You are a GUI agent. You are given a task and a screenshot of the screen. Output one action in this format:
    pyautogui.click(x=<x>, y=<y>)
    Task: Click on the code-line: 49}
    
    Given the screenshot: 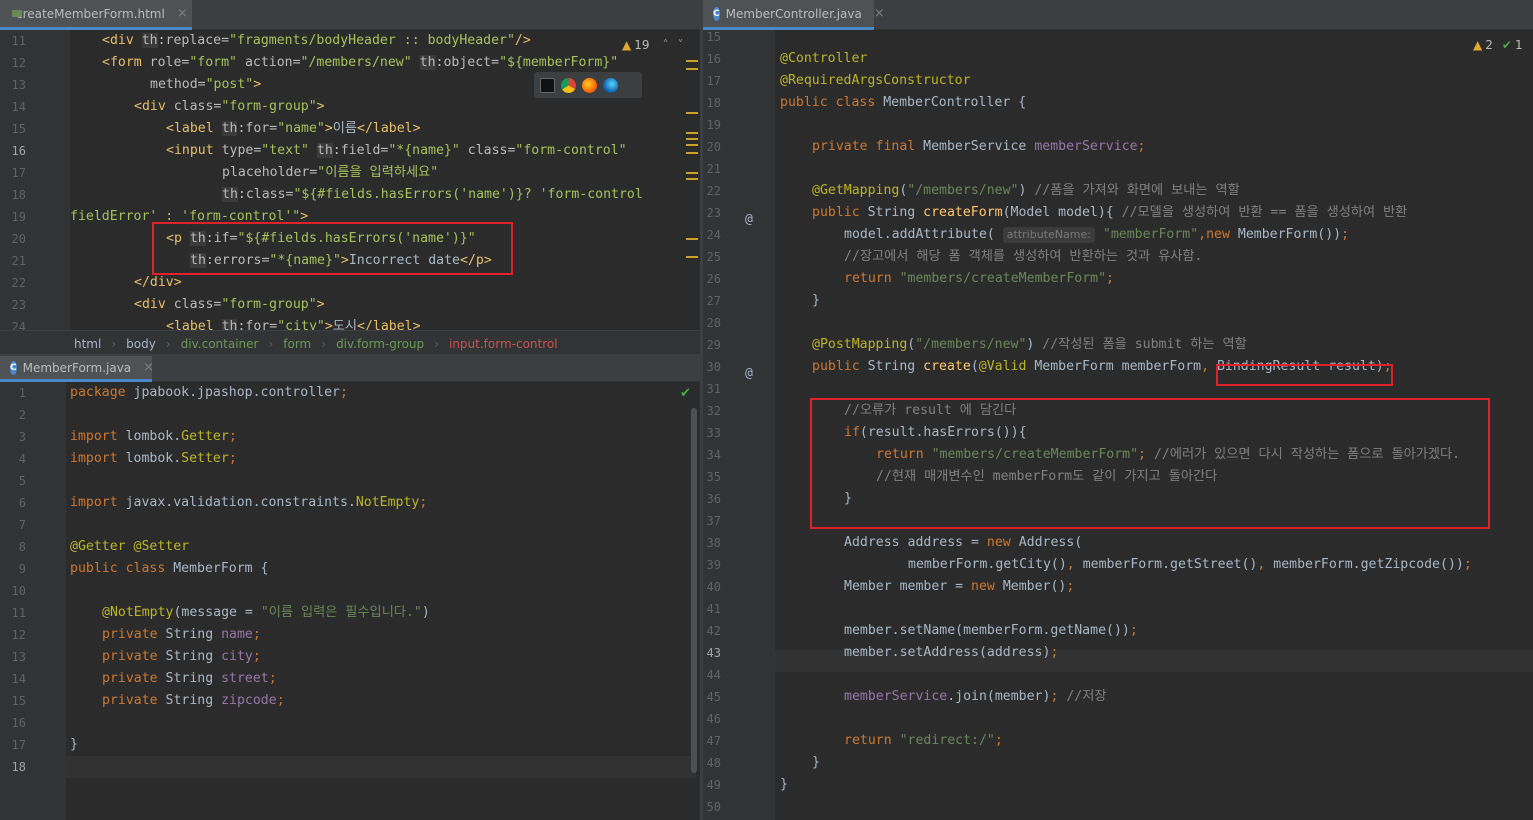 What is the action you would take?
    pyautogui.click(x=1118, y=785)
    